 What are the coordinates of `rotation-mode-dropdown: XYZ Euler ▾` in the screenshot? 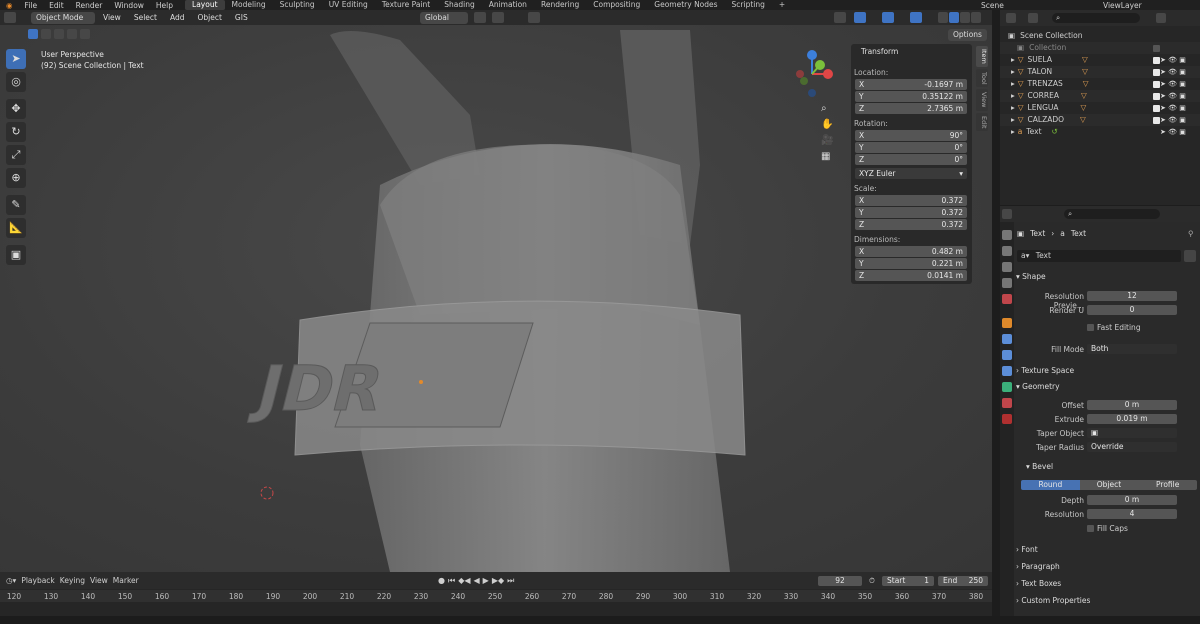 It's located at (911, 173).